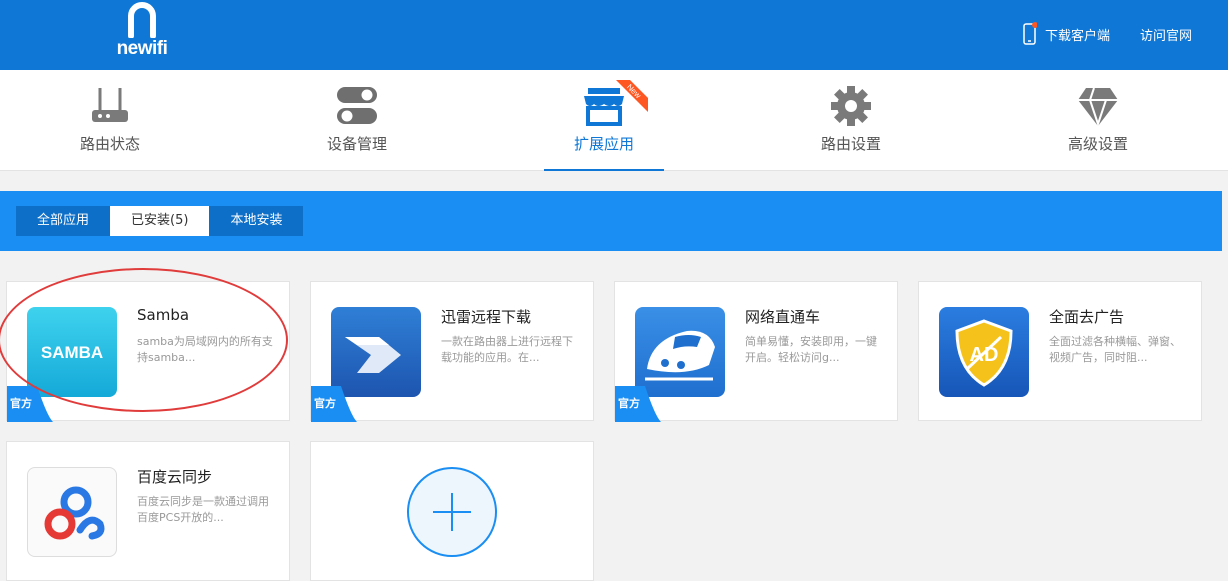 The height and width of the screenshot is (581, 1228). I want to click on adblock-shield-icon: AD, so click(984, 352).